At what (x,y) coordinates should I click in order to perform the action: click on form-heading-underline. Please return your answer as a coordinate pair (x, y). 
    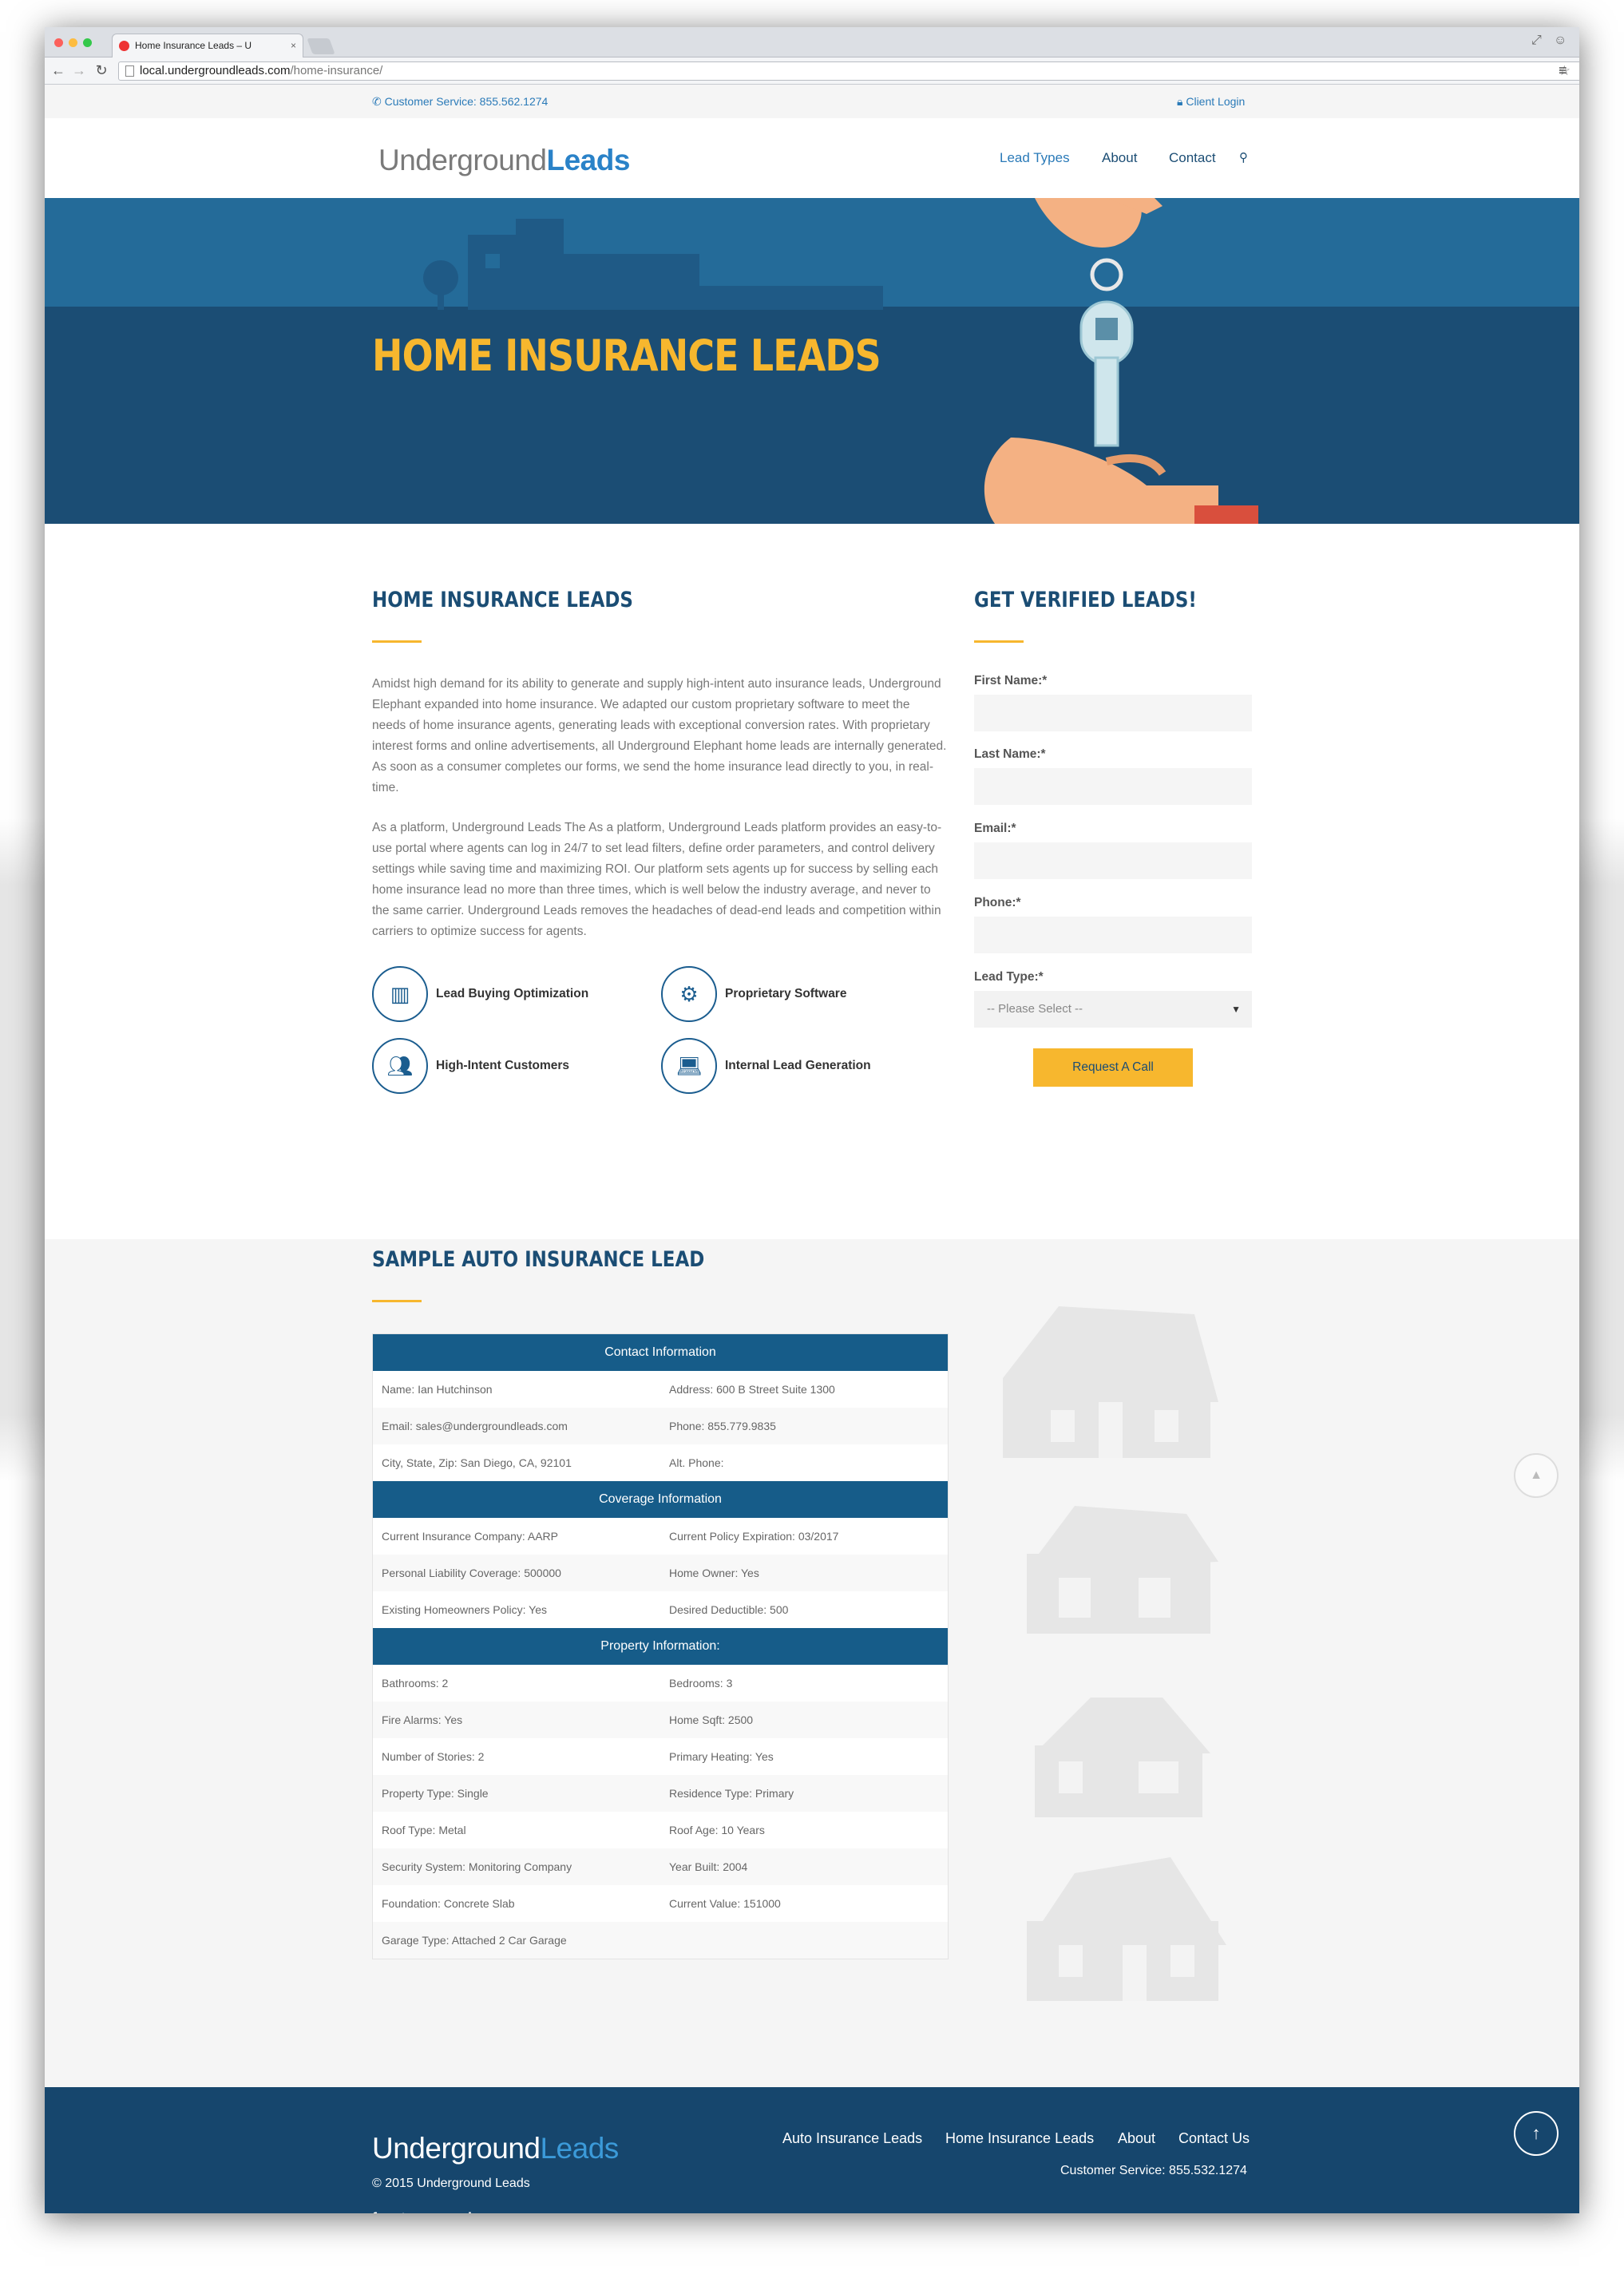
    Looking at the image, I should click on (999, 641).